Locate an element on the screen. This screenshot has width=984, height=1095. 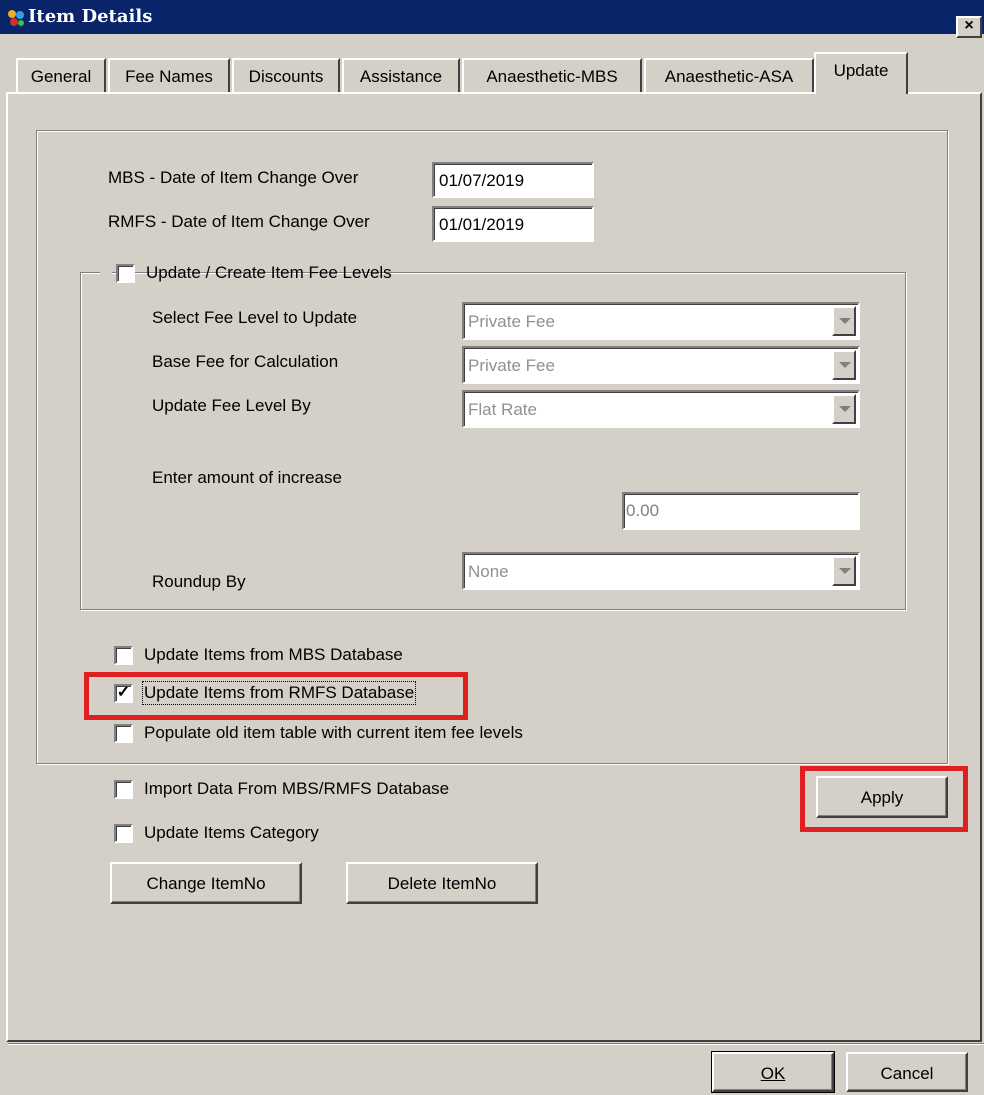
tab-anaesthetic-asa: Anaesthetic-ASA is located at coordinates (729, 75).